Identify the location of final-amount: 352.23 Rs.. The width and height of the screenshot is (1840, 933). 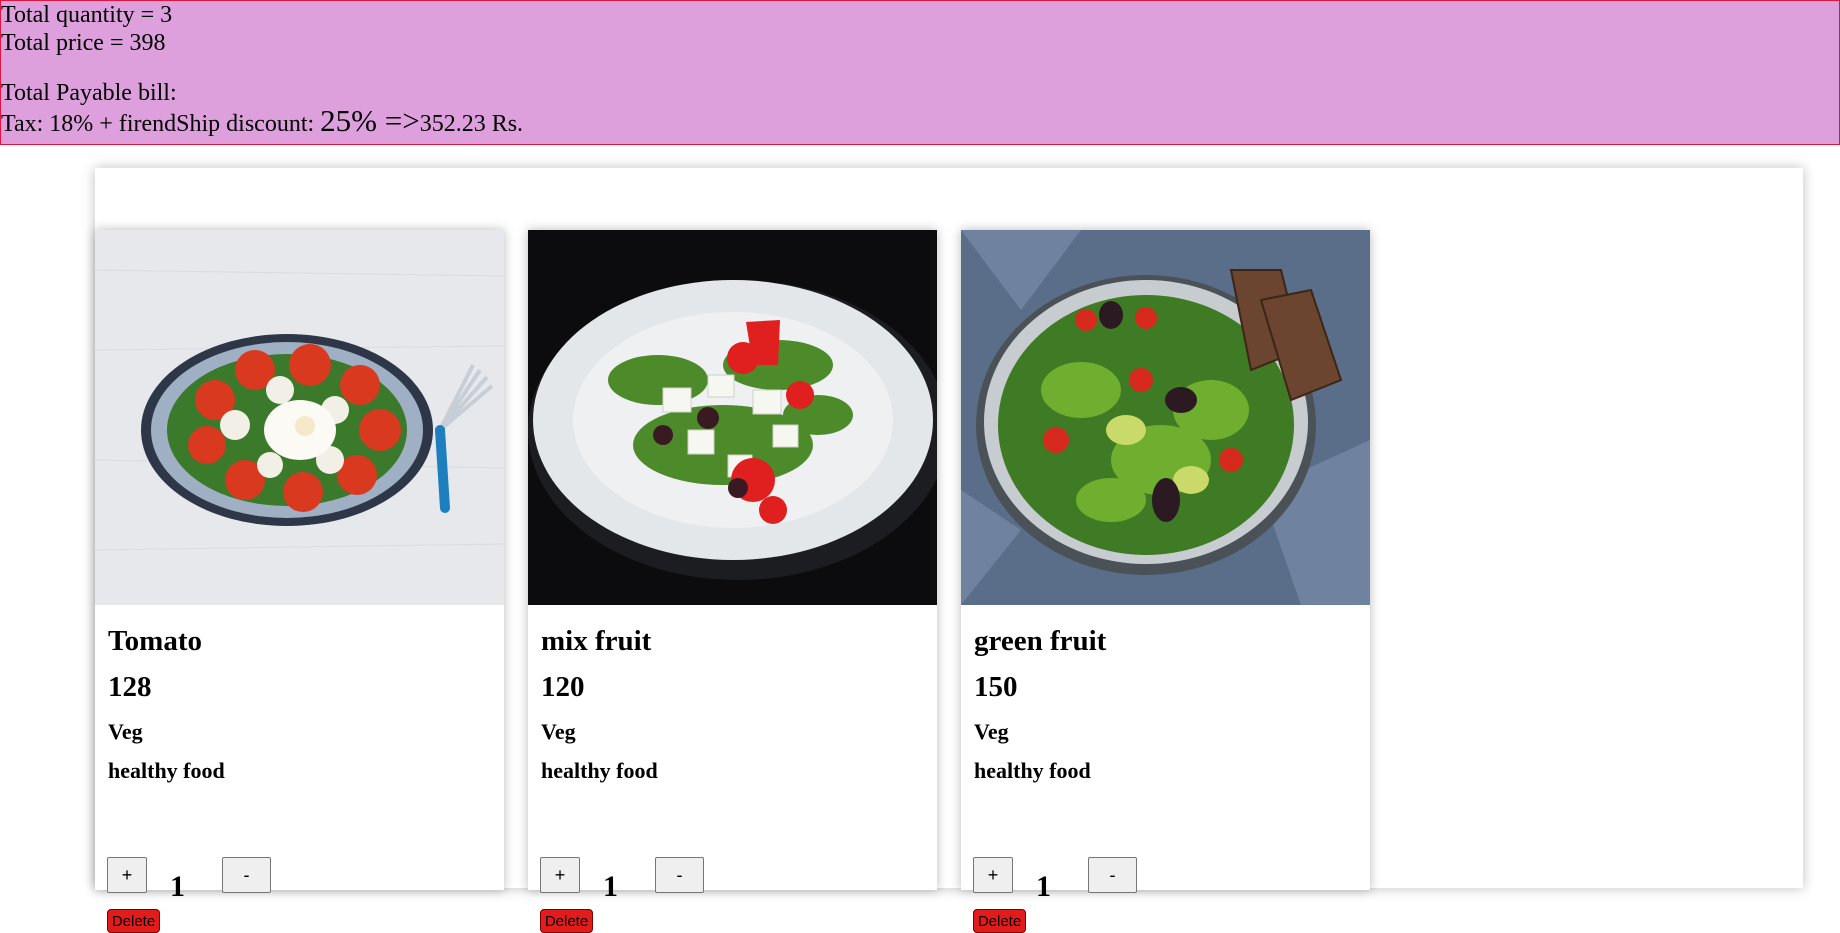
(471, 124).